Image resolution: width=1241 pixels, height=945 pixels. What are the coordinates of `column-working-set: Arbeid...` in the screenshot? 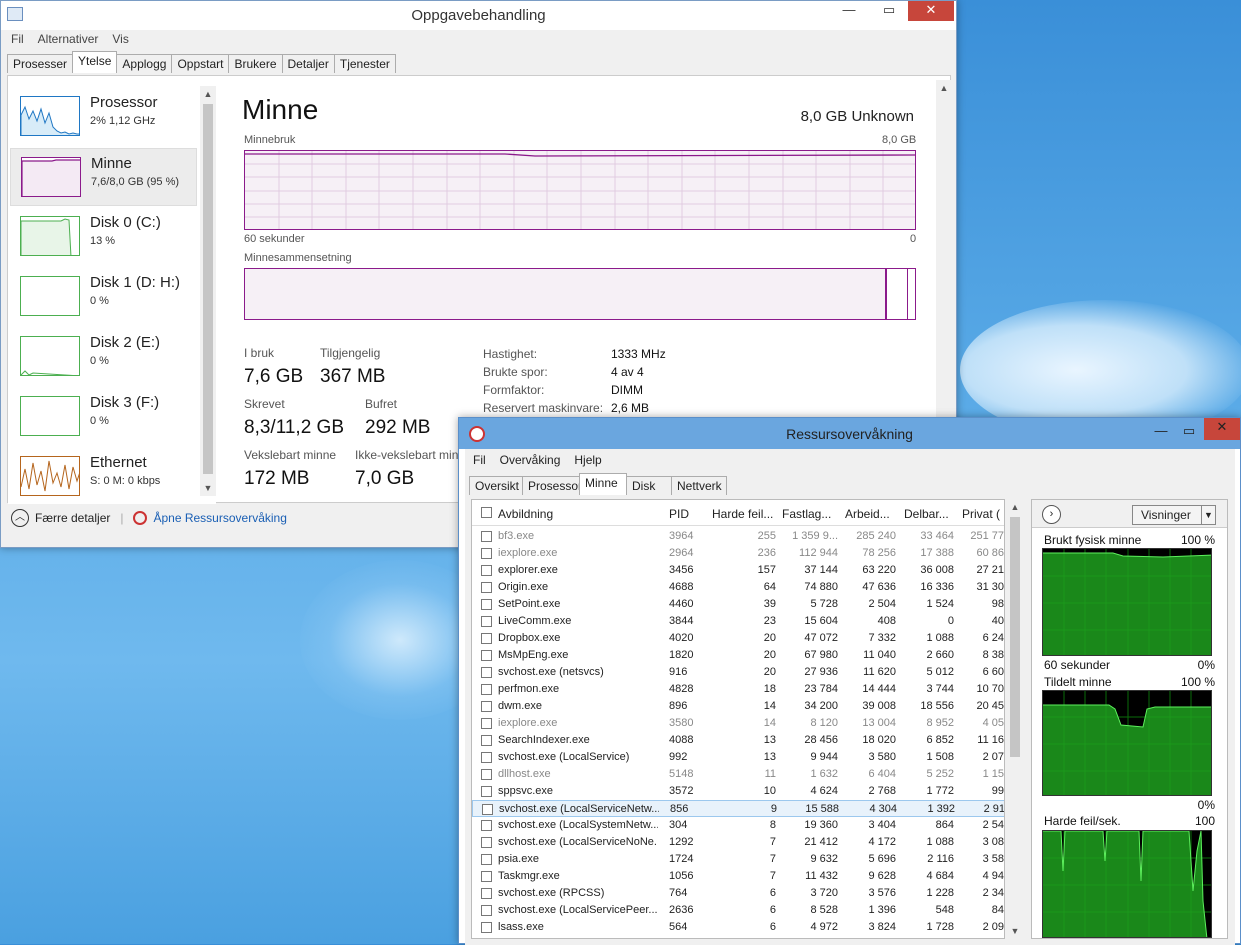 It's located at (870, 514).